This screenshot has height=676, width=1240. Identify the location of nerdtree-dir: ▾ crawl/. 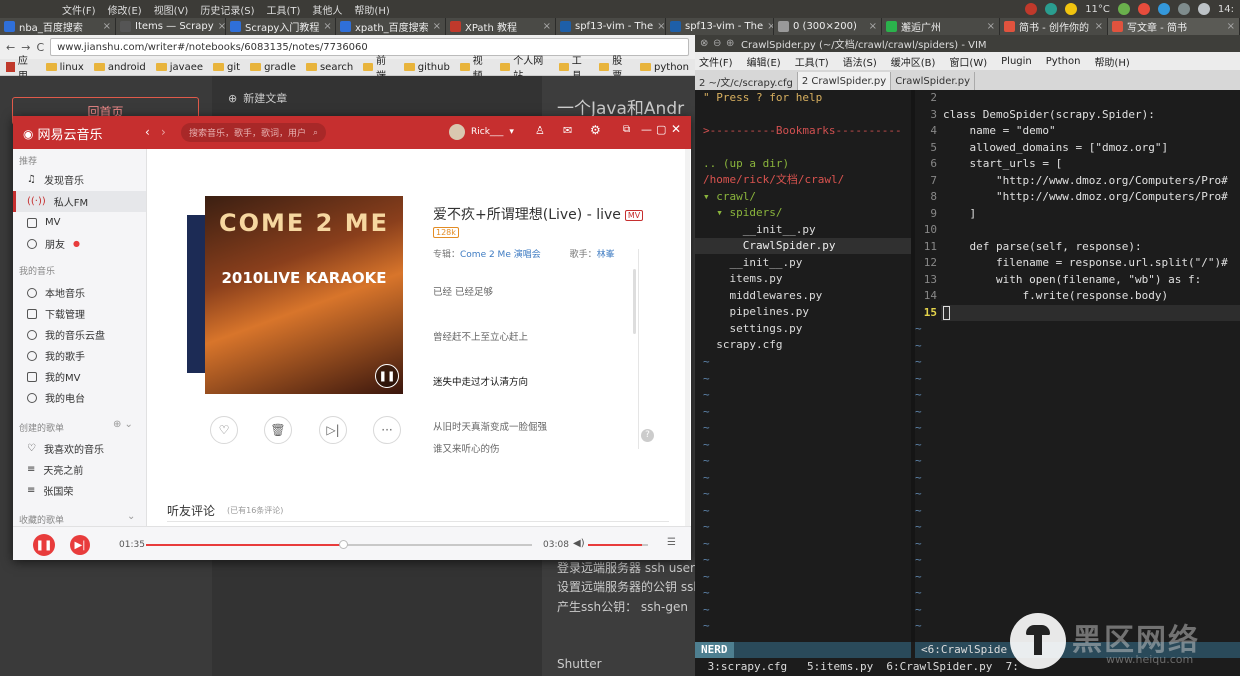
(729, 197).